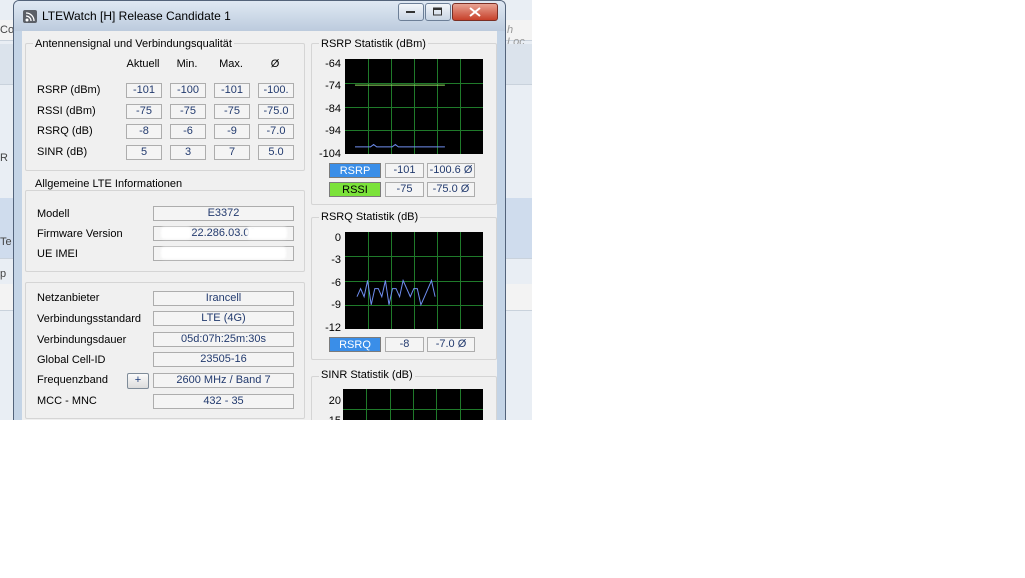  What do you see at coordinates (66, 111) in the screenshot?
I see `row-label-rssi: RSSI (dBm)` at bounding box center [66, 111].